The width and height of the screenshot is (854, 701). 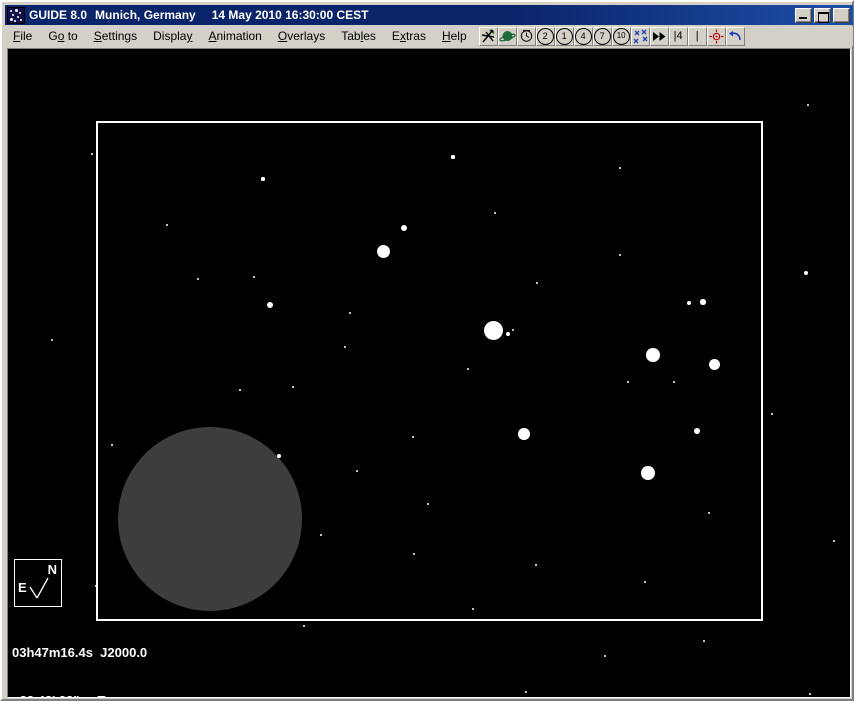 I want to click on star-chart-icon, so click(x=488, y=36).